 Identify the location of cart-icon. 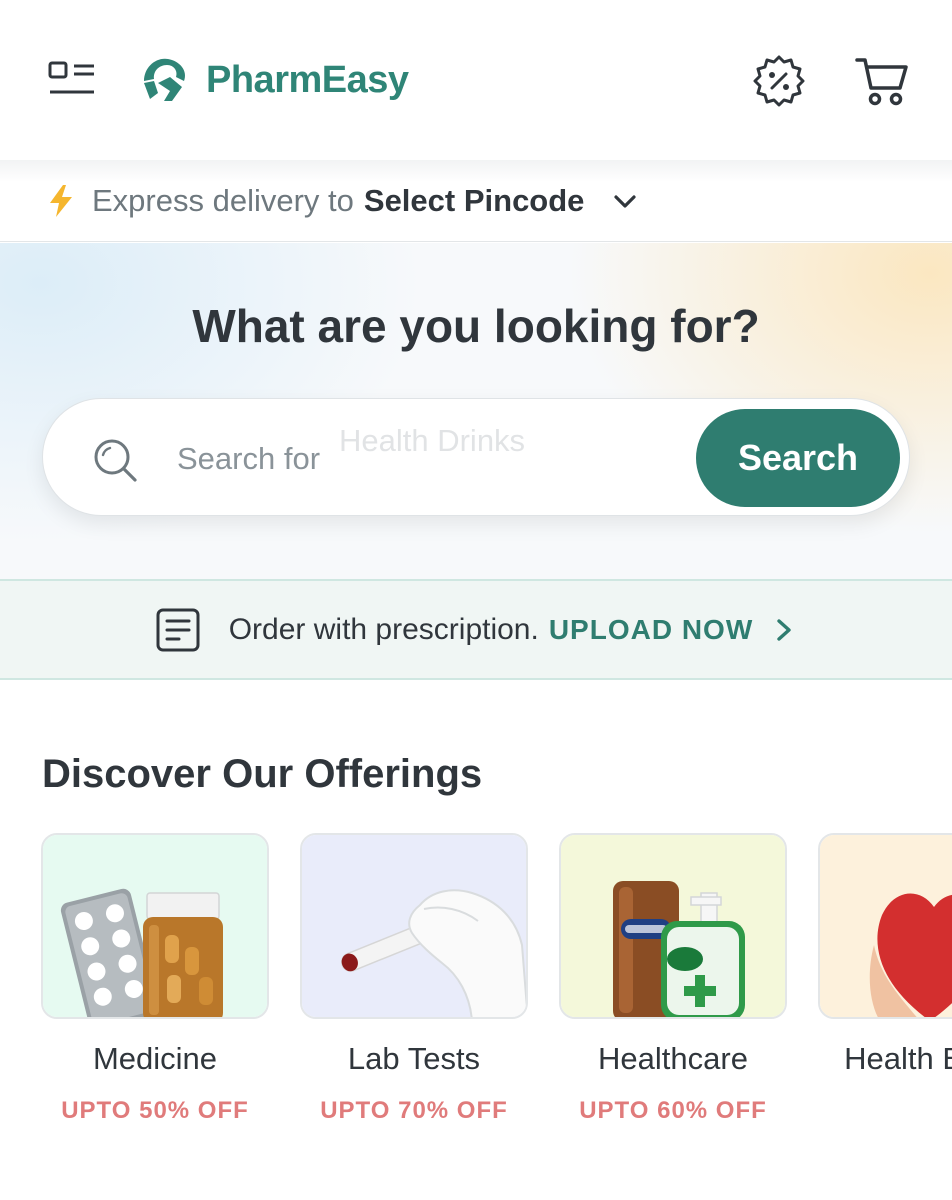
(882, 81).